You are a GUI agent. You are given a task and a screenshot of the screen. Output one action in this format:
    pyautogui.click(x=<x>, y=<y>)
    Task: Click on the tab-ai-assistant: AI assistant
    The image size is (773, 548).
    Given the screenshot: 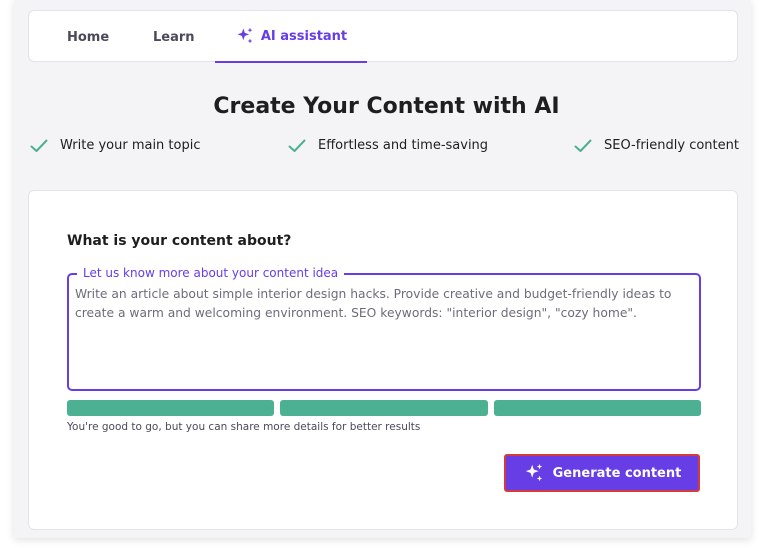 What is the action you would take?
    pyautogui.click(x=291, y=37)
    